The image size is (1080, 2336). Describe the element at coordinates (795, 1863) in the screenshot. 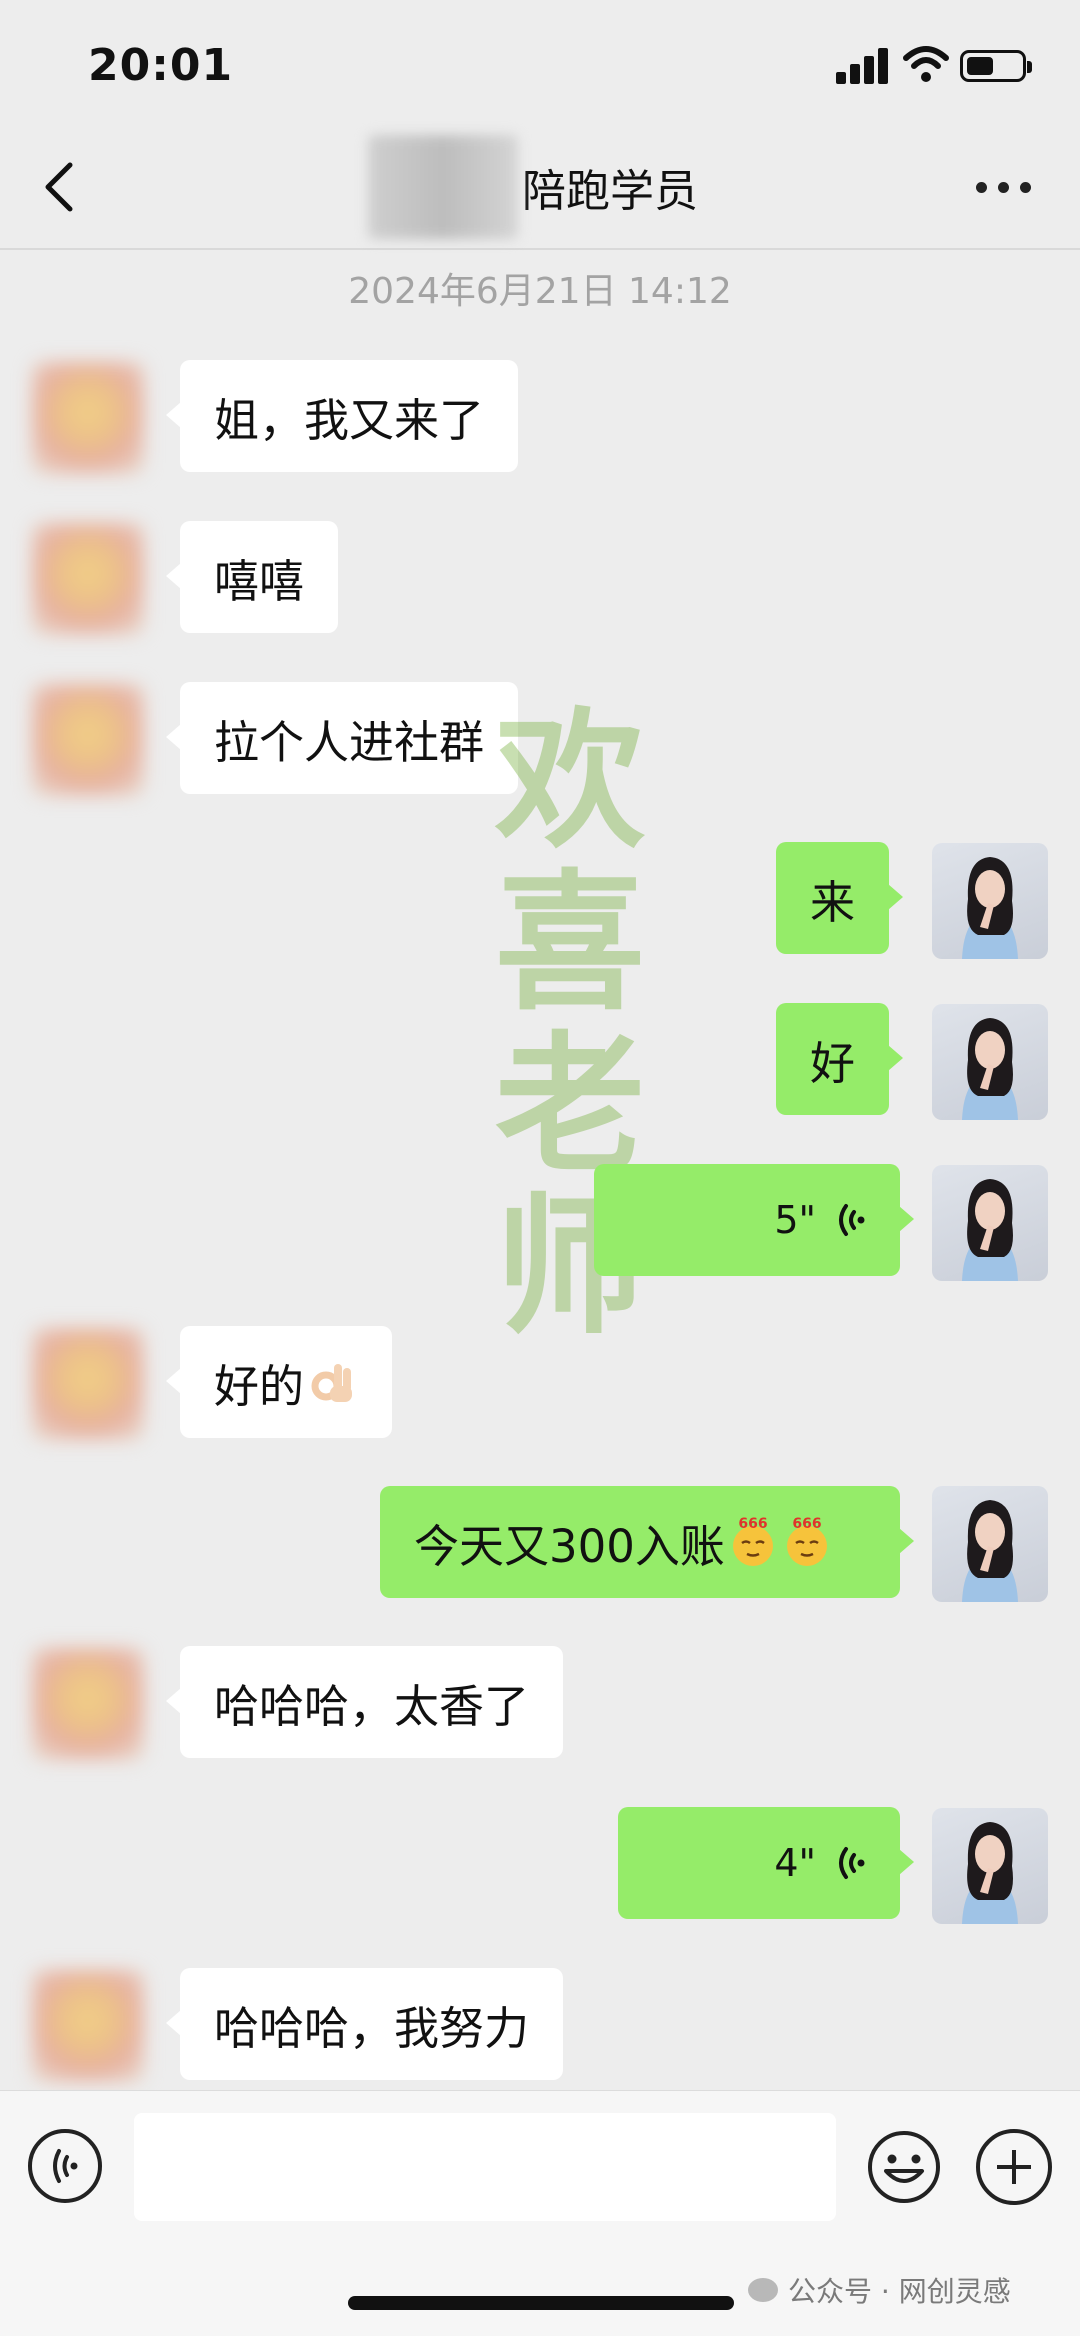

I see `voice-duration: 4"` at that location.